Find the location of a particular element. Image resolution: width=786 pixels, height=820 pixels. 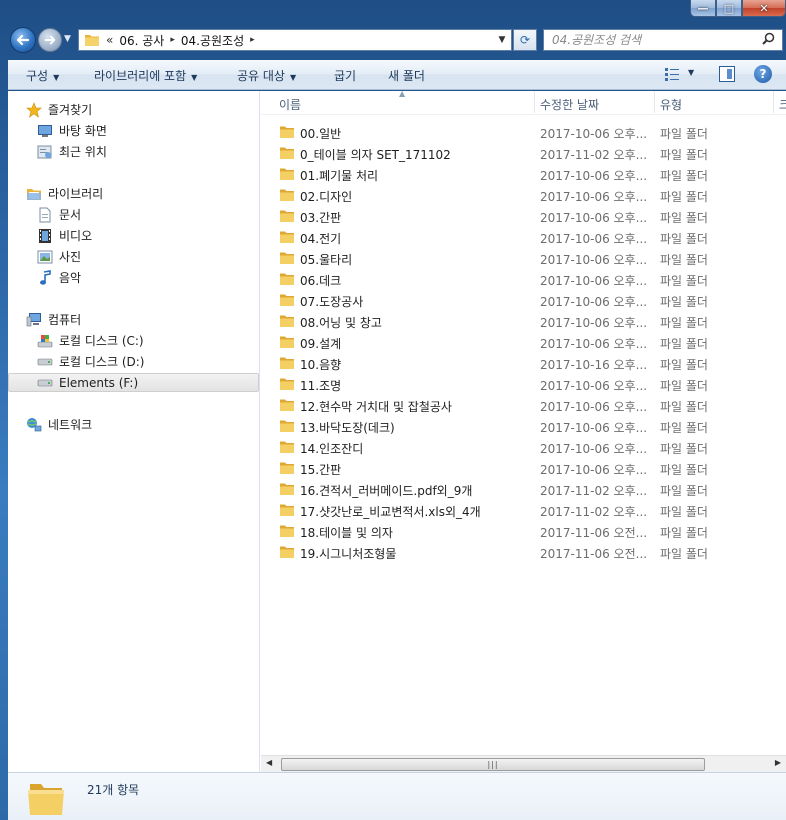

nav-pictures: 사진 is located at coordinates (59, 256).